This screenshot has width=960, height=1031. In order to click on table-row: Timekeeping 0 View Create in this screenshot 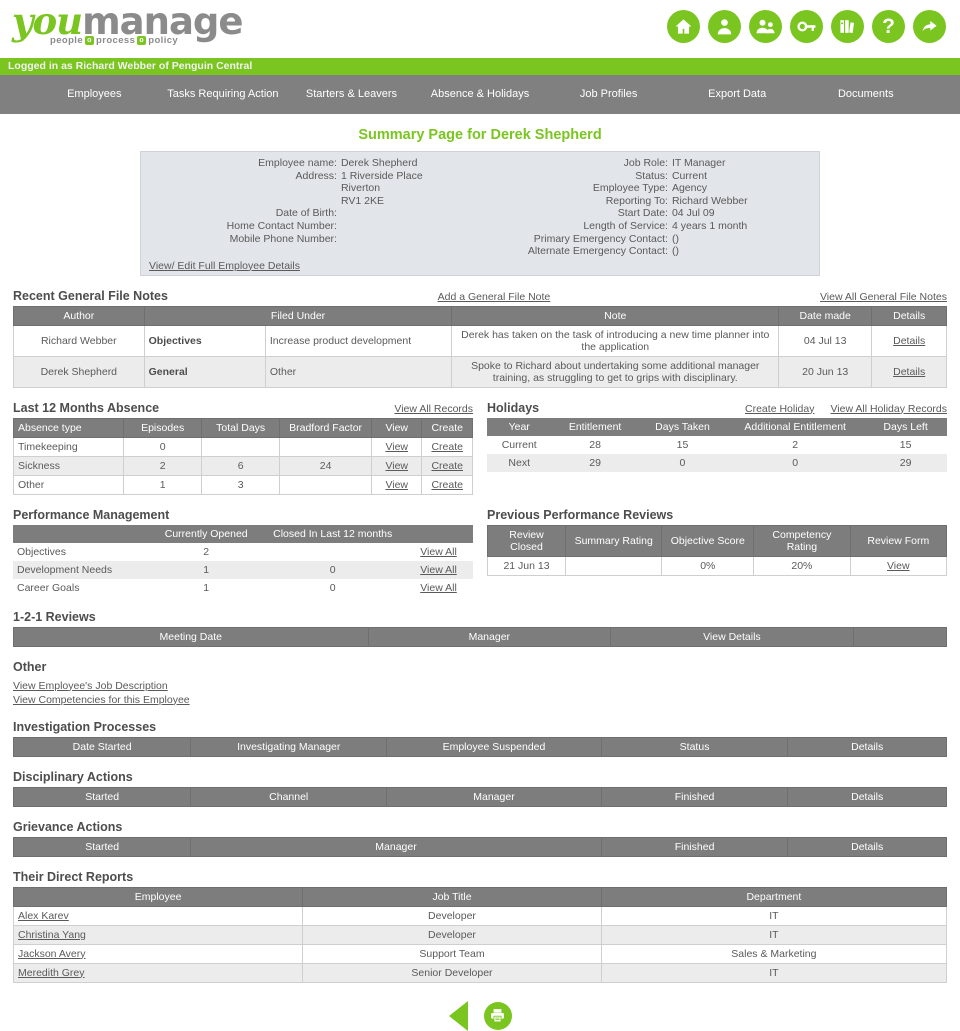, I will do `click(242, 446)`.